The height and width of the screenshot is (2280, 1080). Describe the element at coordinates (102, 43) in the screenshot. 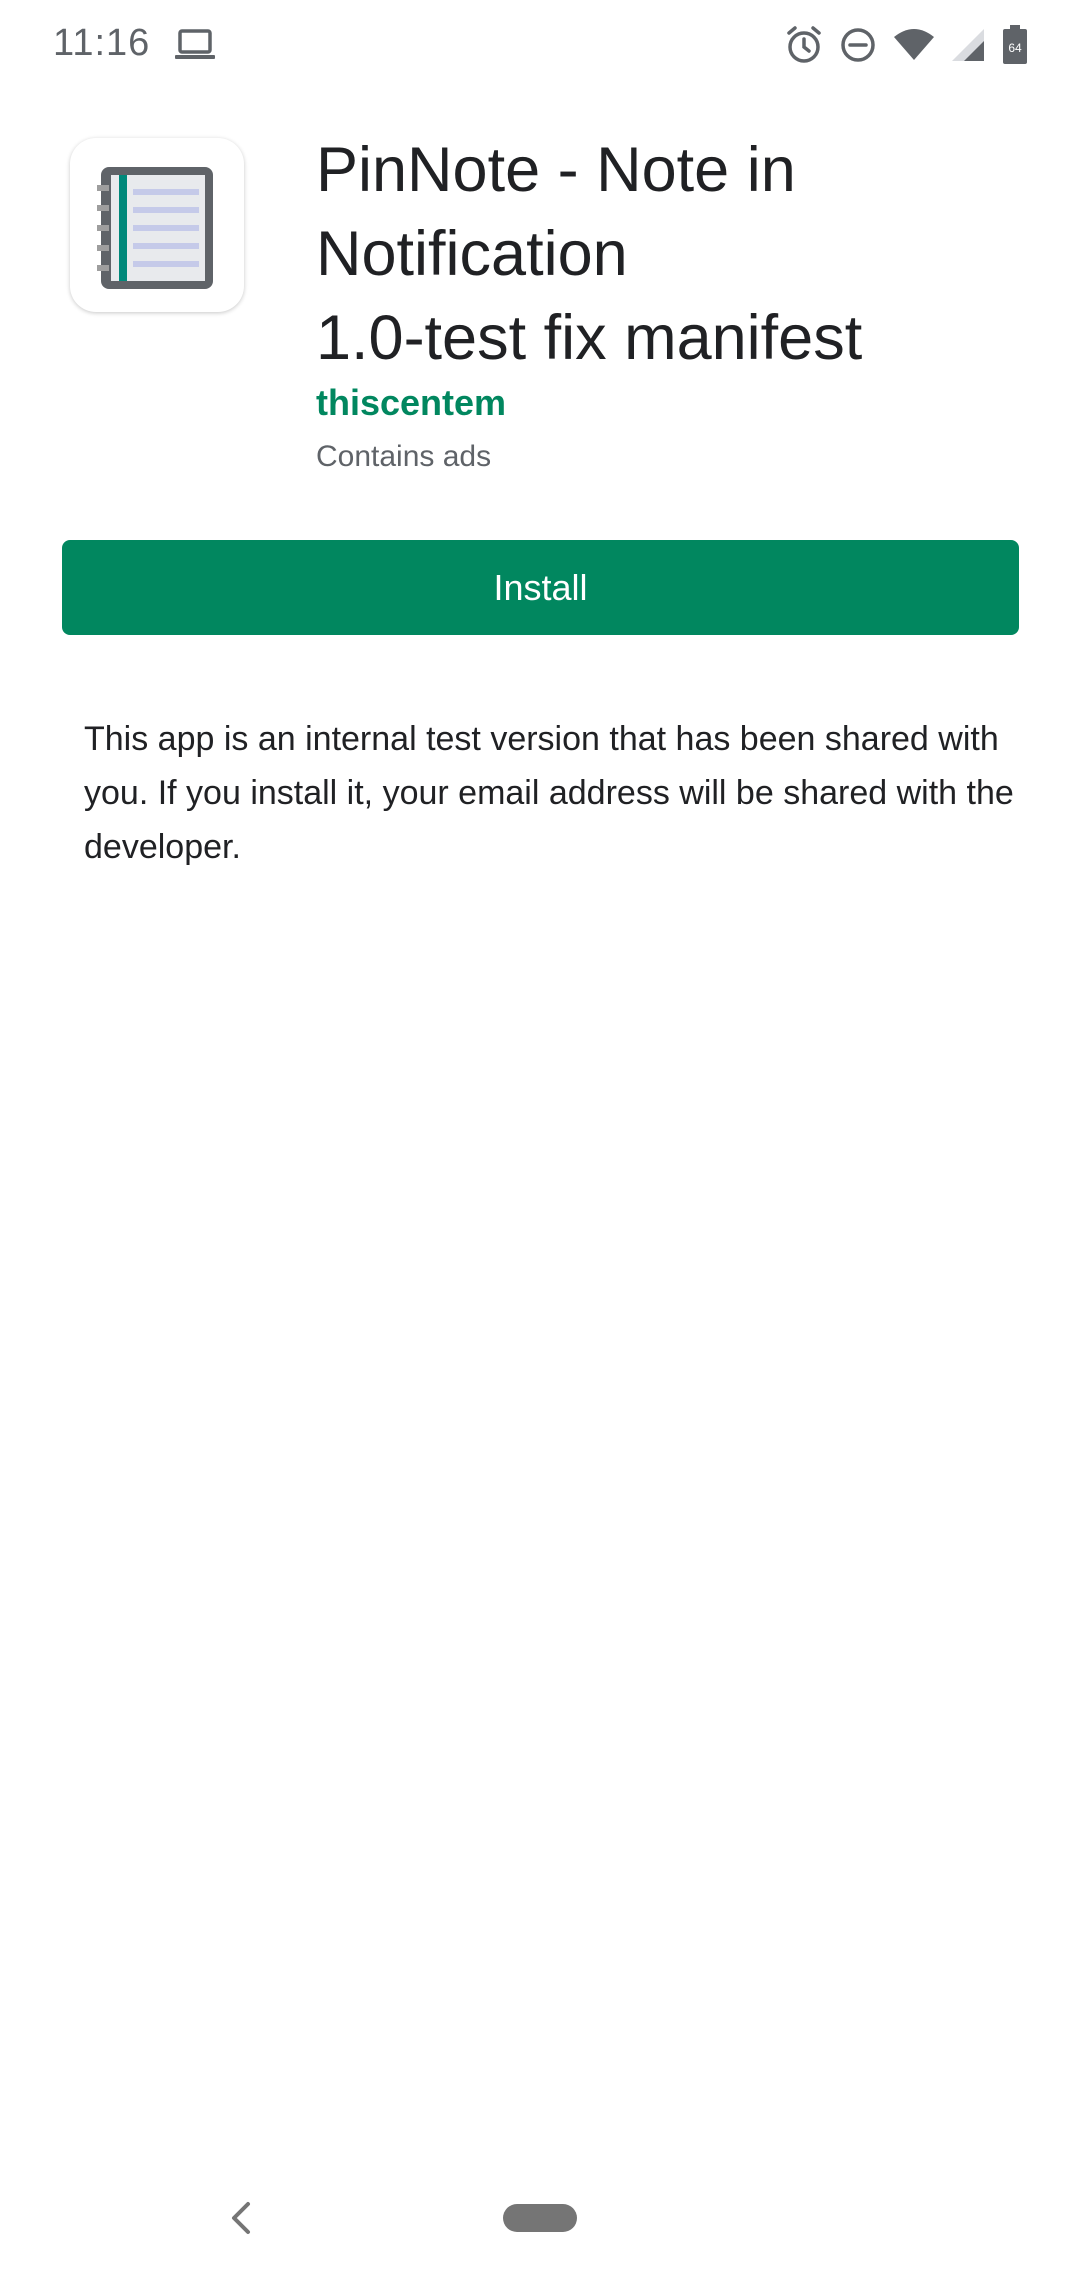

I see `status-time: 11:16` at that location.